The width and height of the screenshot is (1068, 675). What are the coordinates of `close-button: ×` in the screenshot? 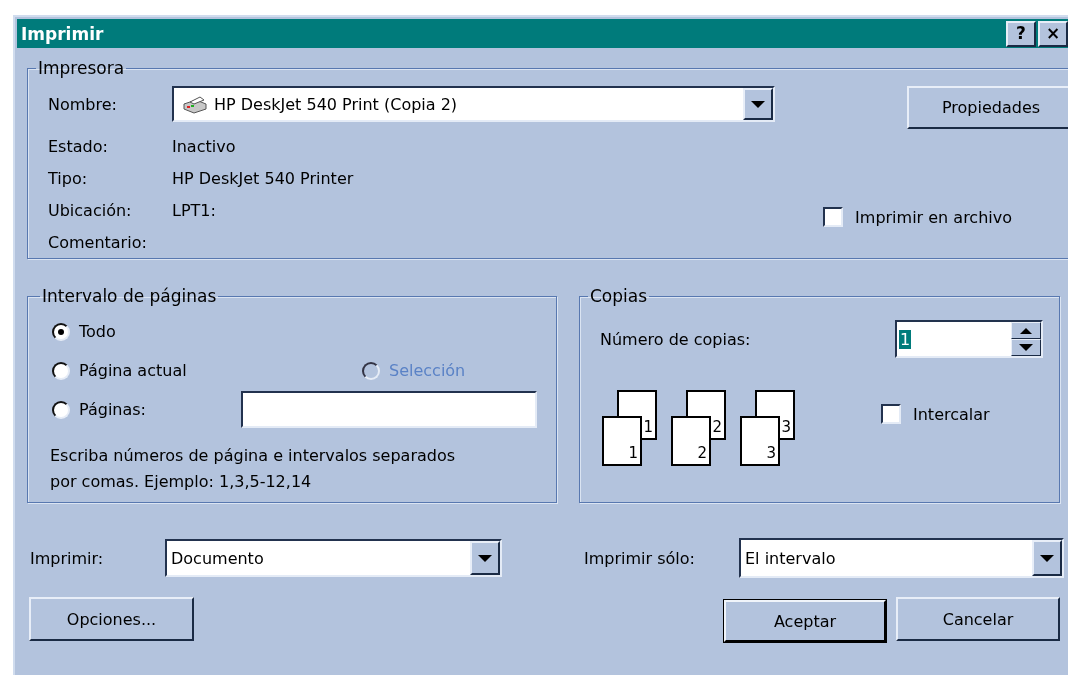 It's located at (1053, 33).